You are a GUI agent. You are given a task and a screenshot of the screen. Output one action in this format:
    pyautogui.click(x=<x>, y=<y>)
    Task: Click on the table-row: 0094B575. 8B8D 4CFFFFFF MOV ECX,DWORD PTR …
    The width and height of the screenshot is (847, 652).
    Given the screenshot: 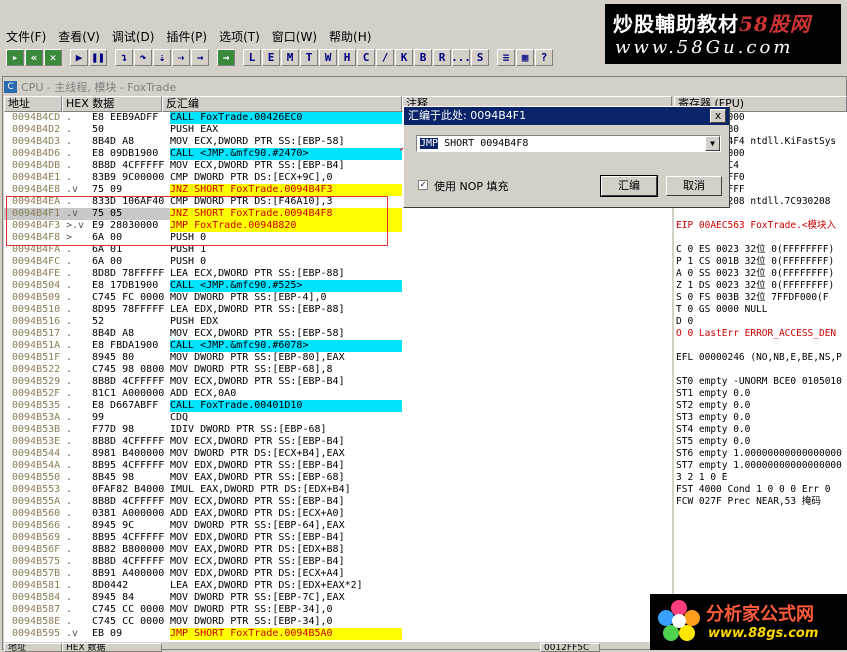 What is the action you would take?
    pyautogui.click(x=203, y=562)
    